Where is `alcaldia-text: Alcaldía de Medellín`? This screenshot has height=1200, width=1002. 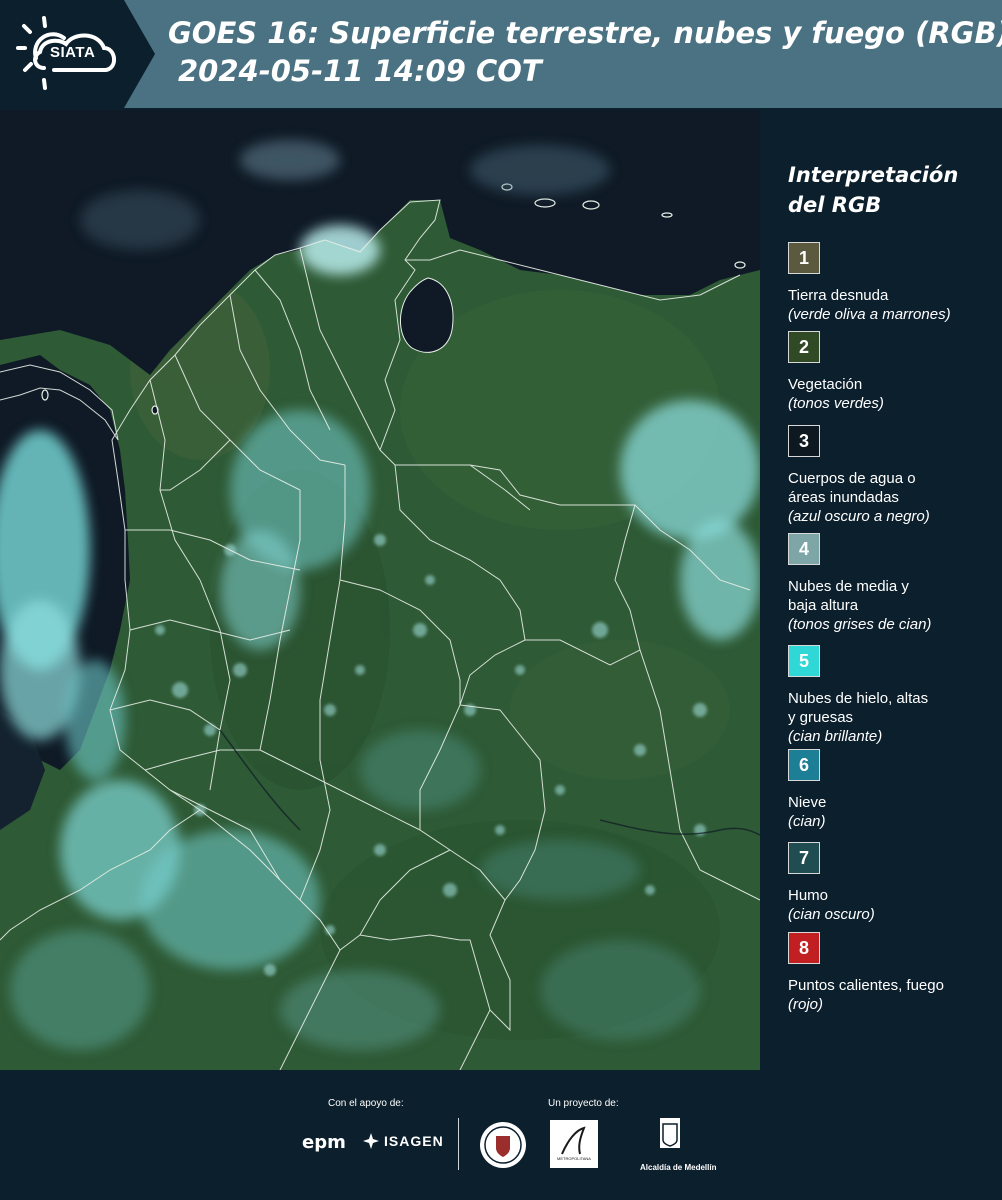
alcaldia-text: Alcaldía de Medellín is located at coordinates (678, 1167).